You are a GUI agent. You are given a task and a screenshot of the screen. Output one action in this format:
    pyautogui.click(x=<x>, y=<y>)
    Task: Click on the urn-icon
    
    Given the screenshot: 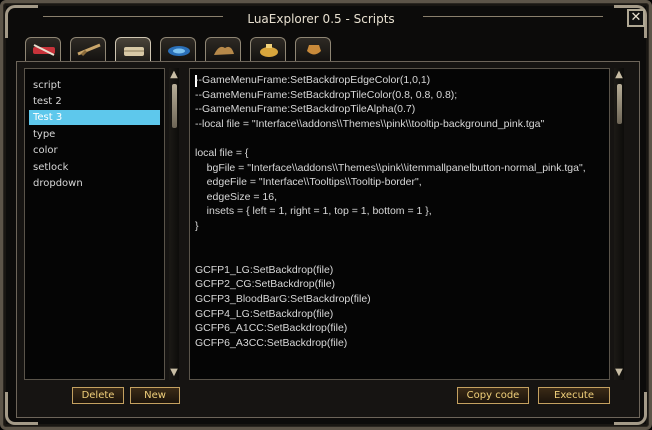 What is the action you would take?
    pyautogui.click(x=314, y=50)
    